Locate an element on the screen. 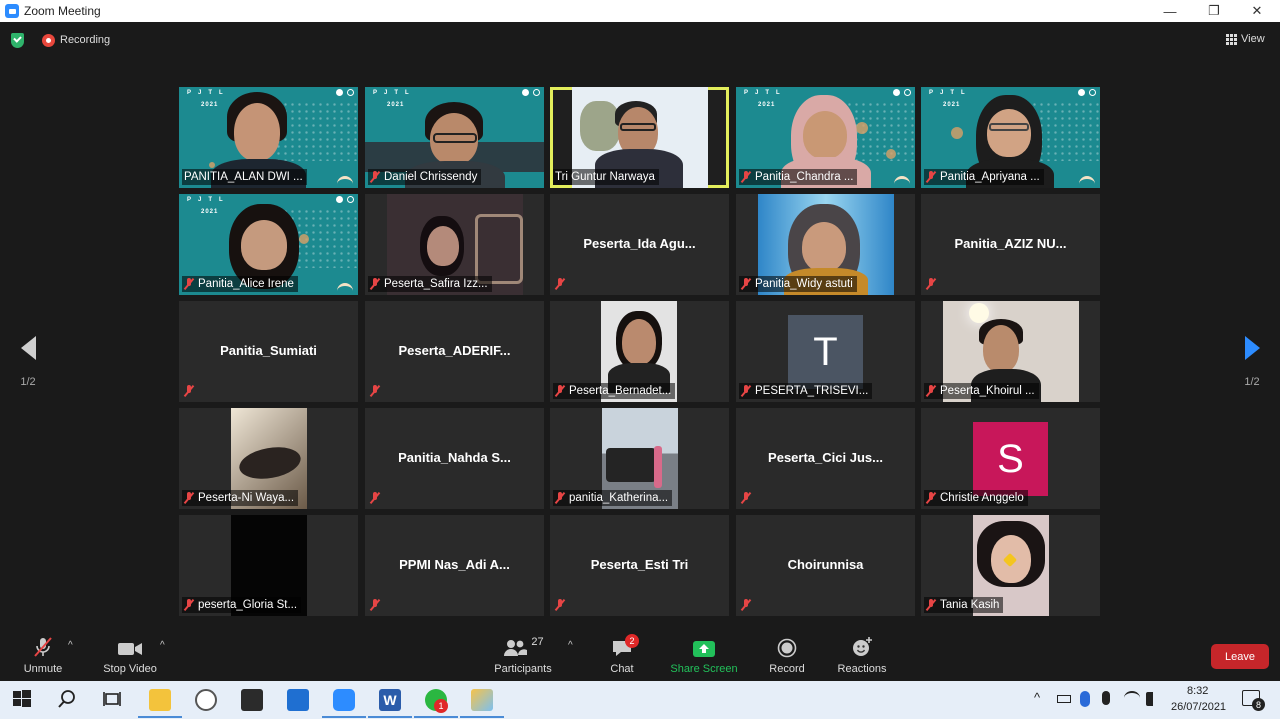  zoom-taskbar-icon is located at coordinates (344, 703).